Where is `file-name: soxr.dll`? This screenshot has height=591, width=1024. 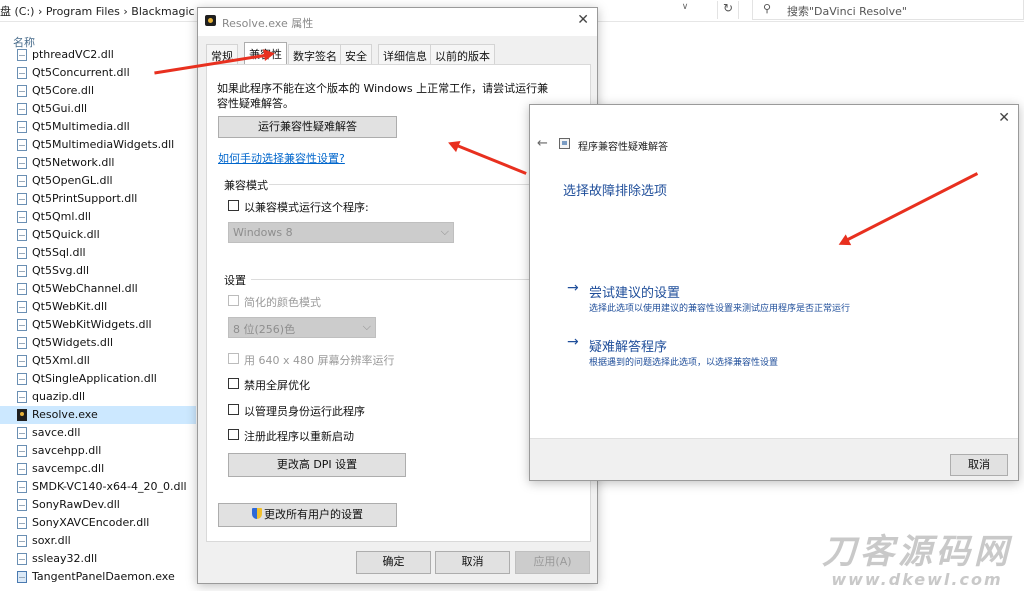
file-name: soxr.dll is located at coordinates (51, 540).